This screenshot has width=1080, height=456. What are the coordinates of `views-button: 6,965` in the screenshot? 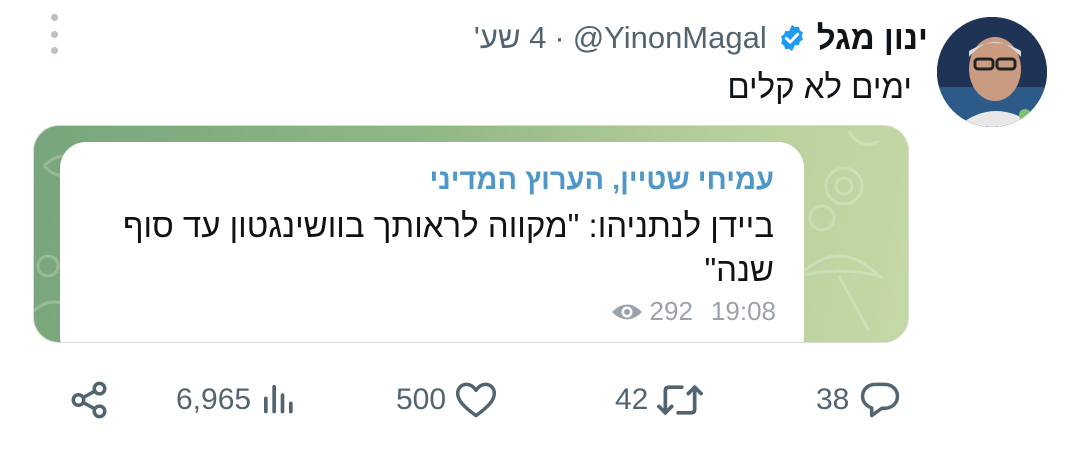 It's located at (237, 400).